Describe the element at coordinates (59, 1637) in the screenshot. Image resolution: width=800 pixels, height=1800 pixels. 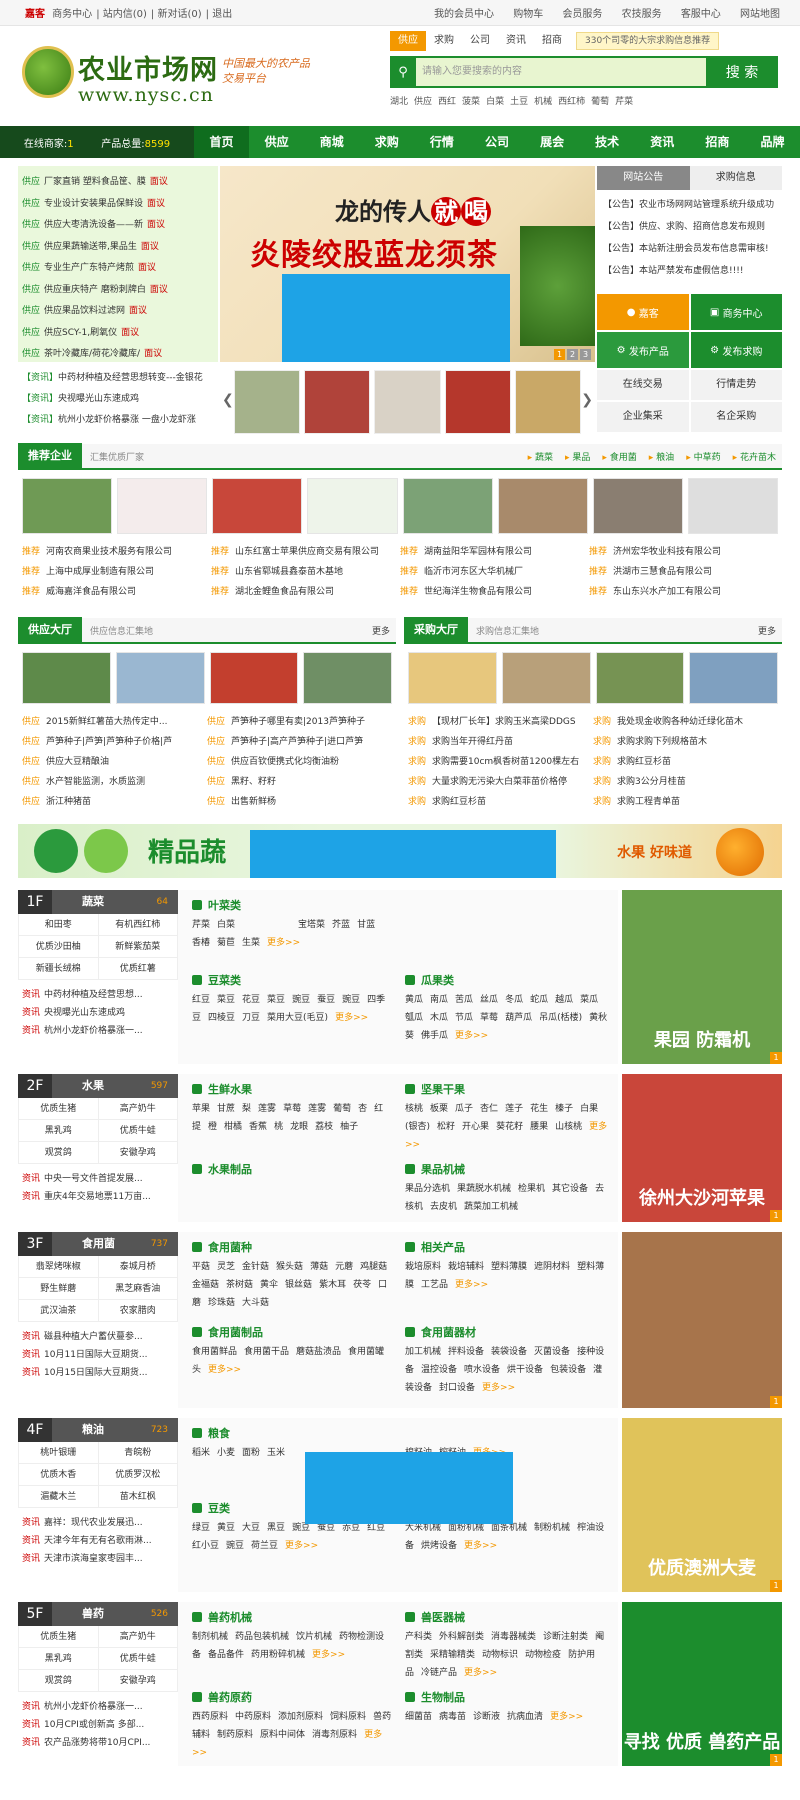
I see `grid-link: 优质生猪` at that location.